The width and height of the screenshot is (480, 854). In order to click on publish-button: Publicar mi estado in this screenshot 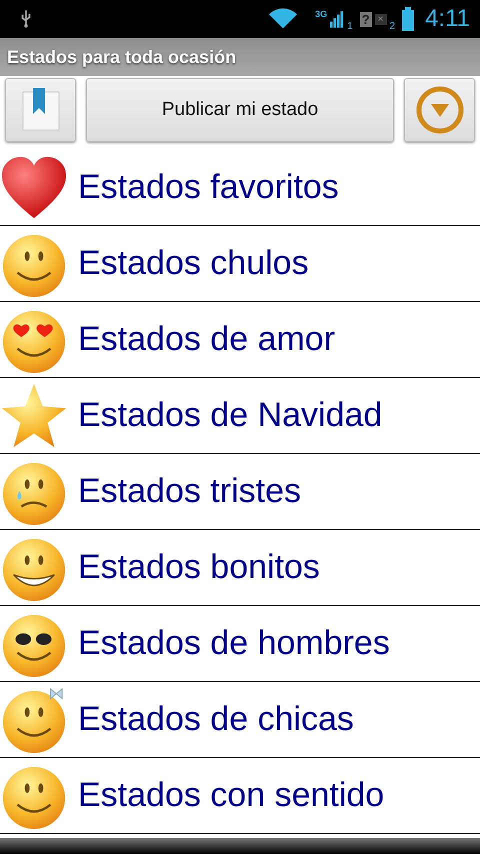, I will do `click(240, 110)`.